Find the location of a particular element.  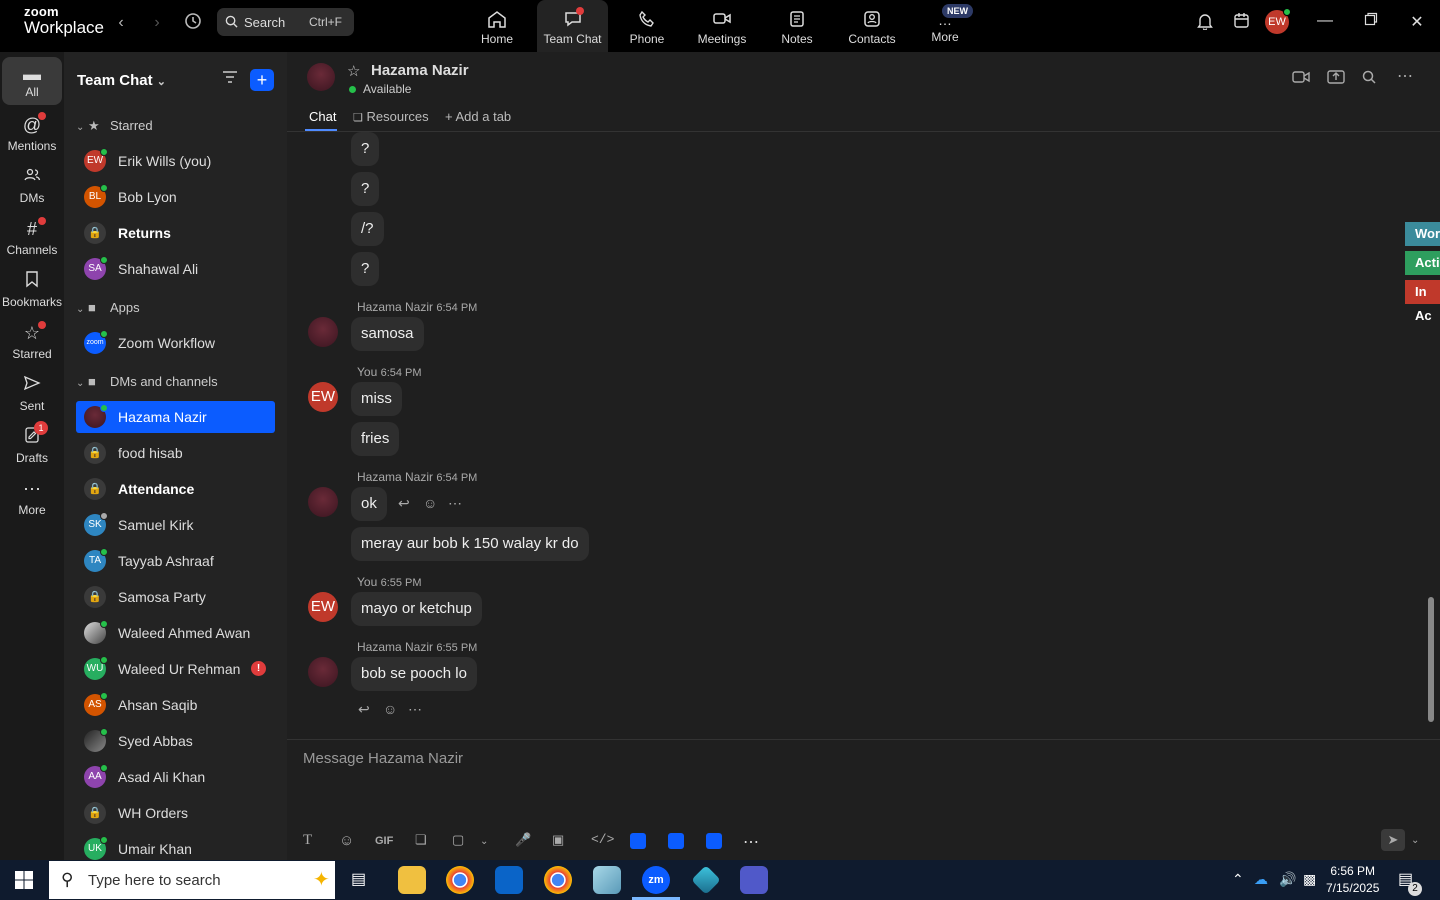

sidebar-item-asad-ali-khan: AA Asad Ali Khan is located at coordinates (175, 777).